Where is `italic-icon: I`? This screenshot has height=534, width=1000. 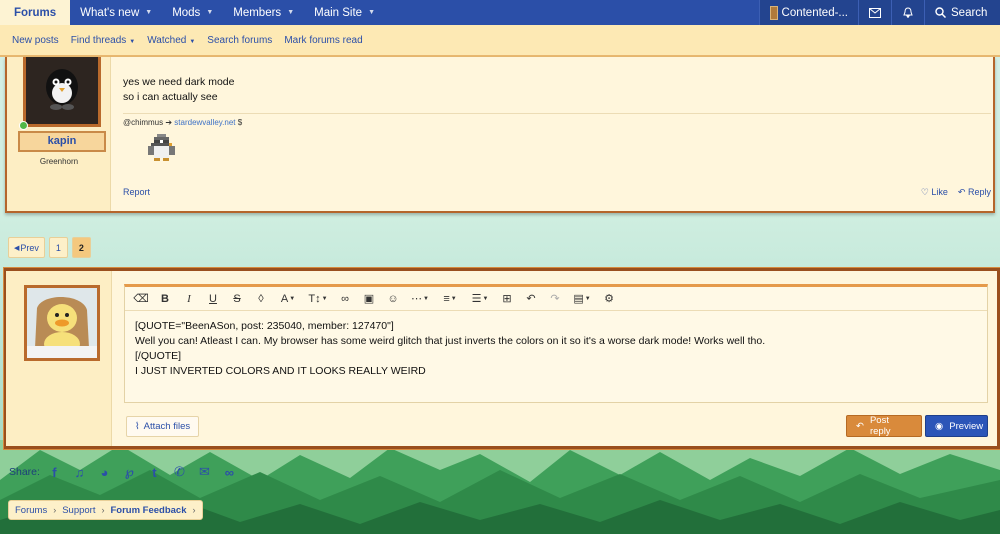
italic-icon: I is located at coordinates (189, 298).